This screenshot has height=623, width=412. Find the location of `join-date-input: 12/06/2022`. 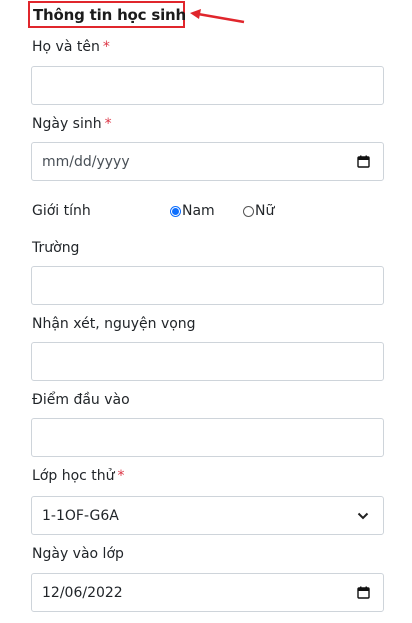

join-date-input: 12/06/2022 is located at coordinates (207, 592).